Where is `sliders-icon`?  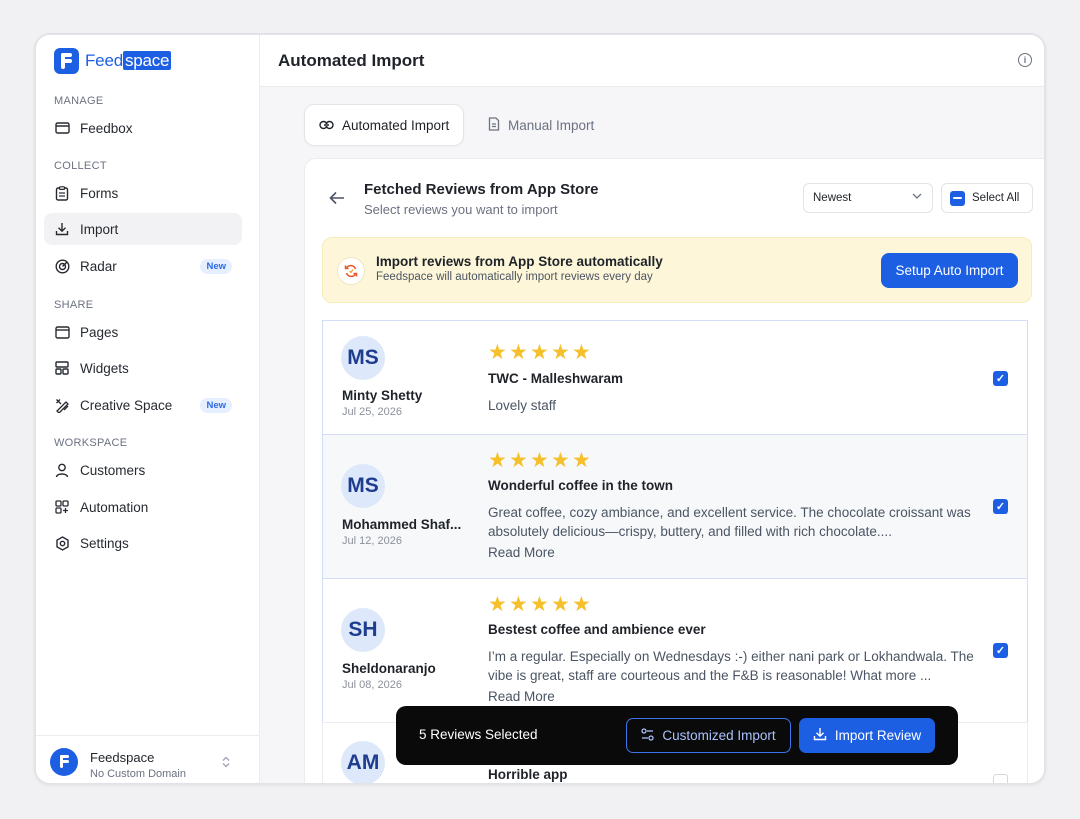 sliders-icon is located at coordinates (647, 735).